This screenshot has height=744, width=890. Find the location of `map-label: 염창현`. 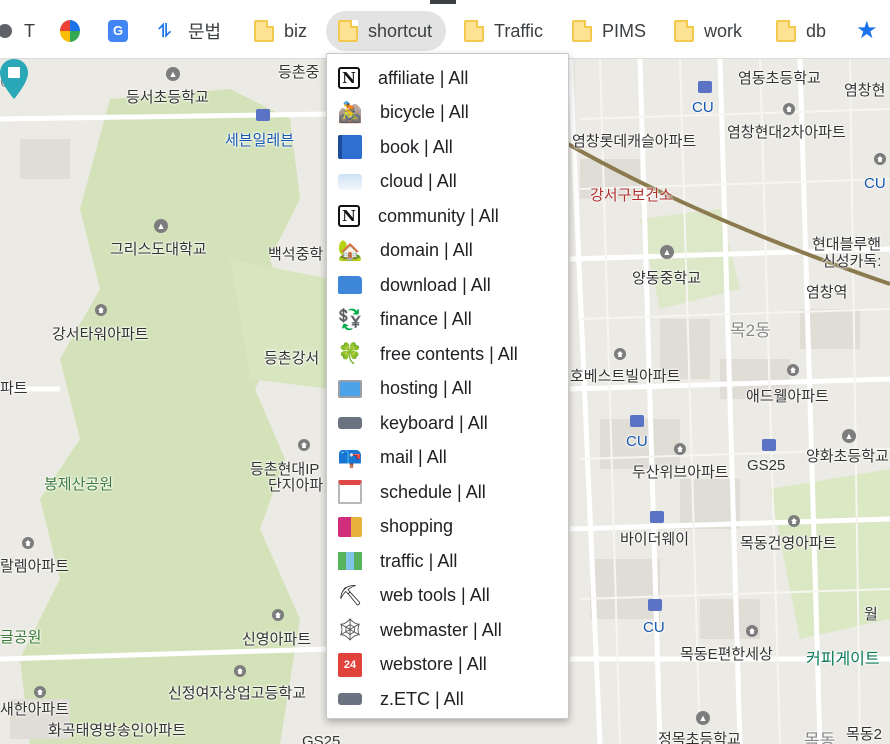

map-label: 염창현 is located at coordinates (865, 90).